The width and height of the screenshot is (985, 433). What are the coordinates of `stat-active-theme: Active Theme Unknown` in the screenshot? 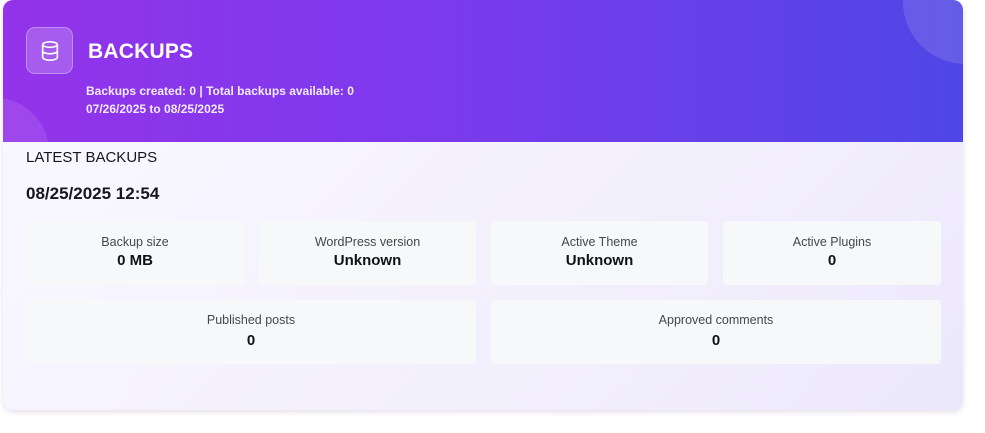 It's located at (599, 253).